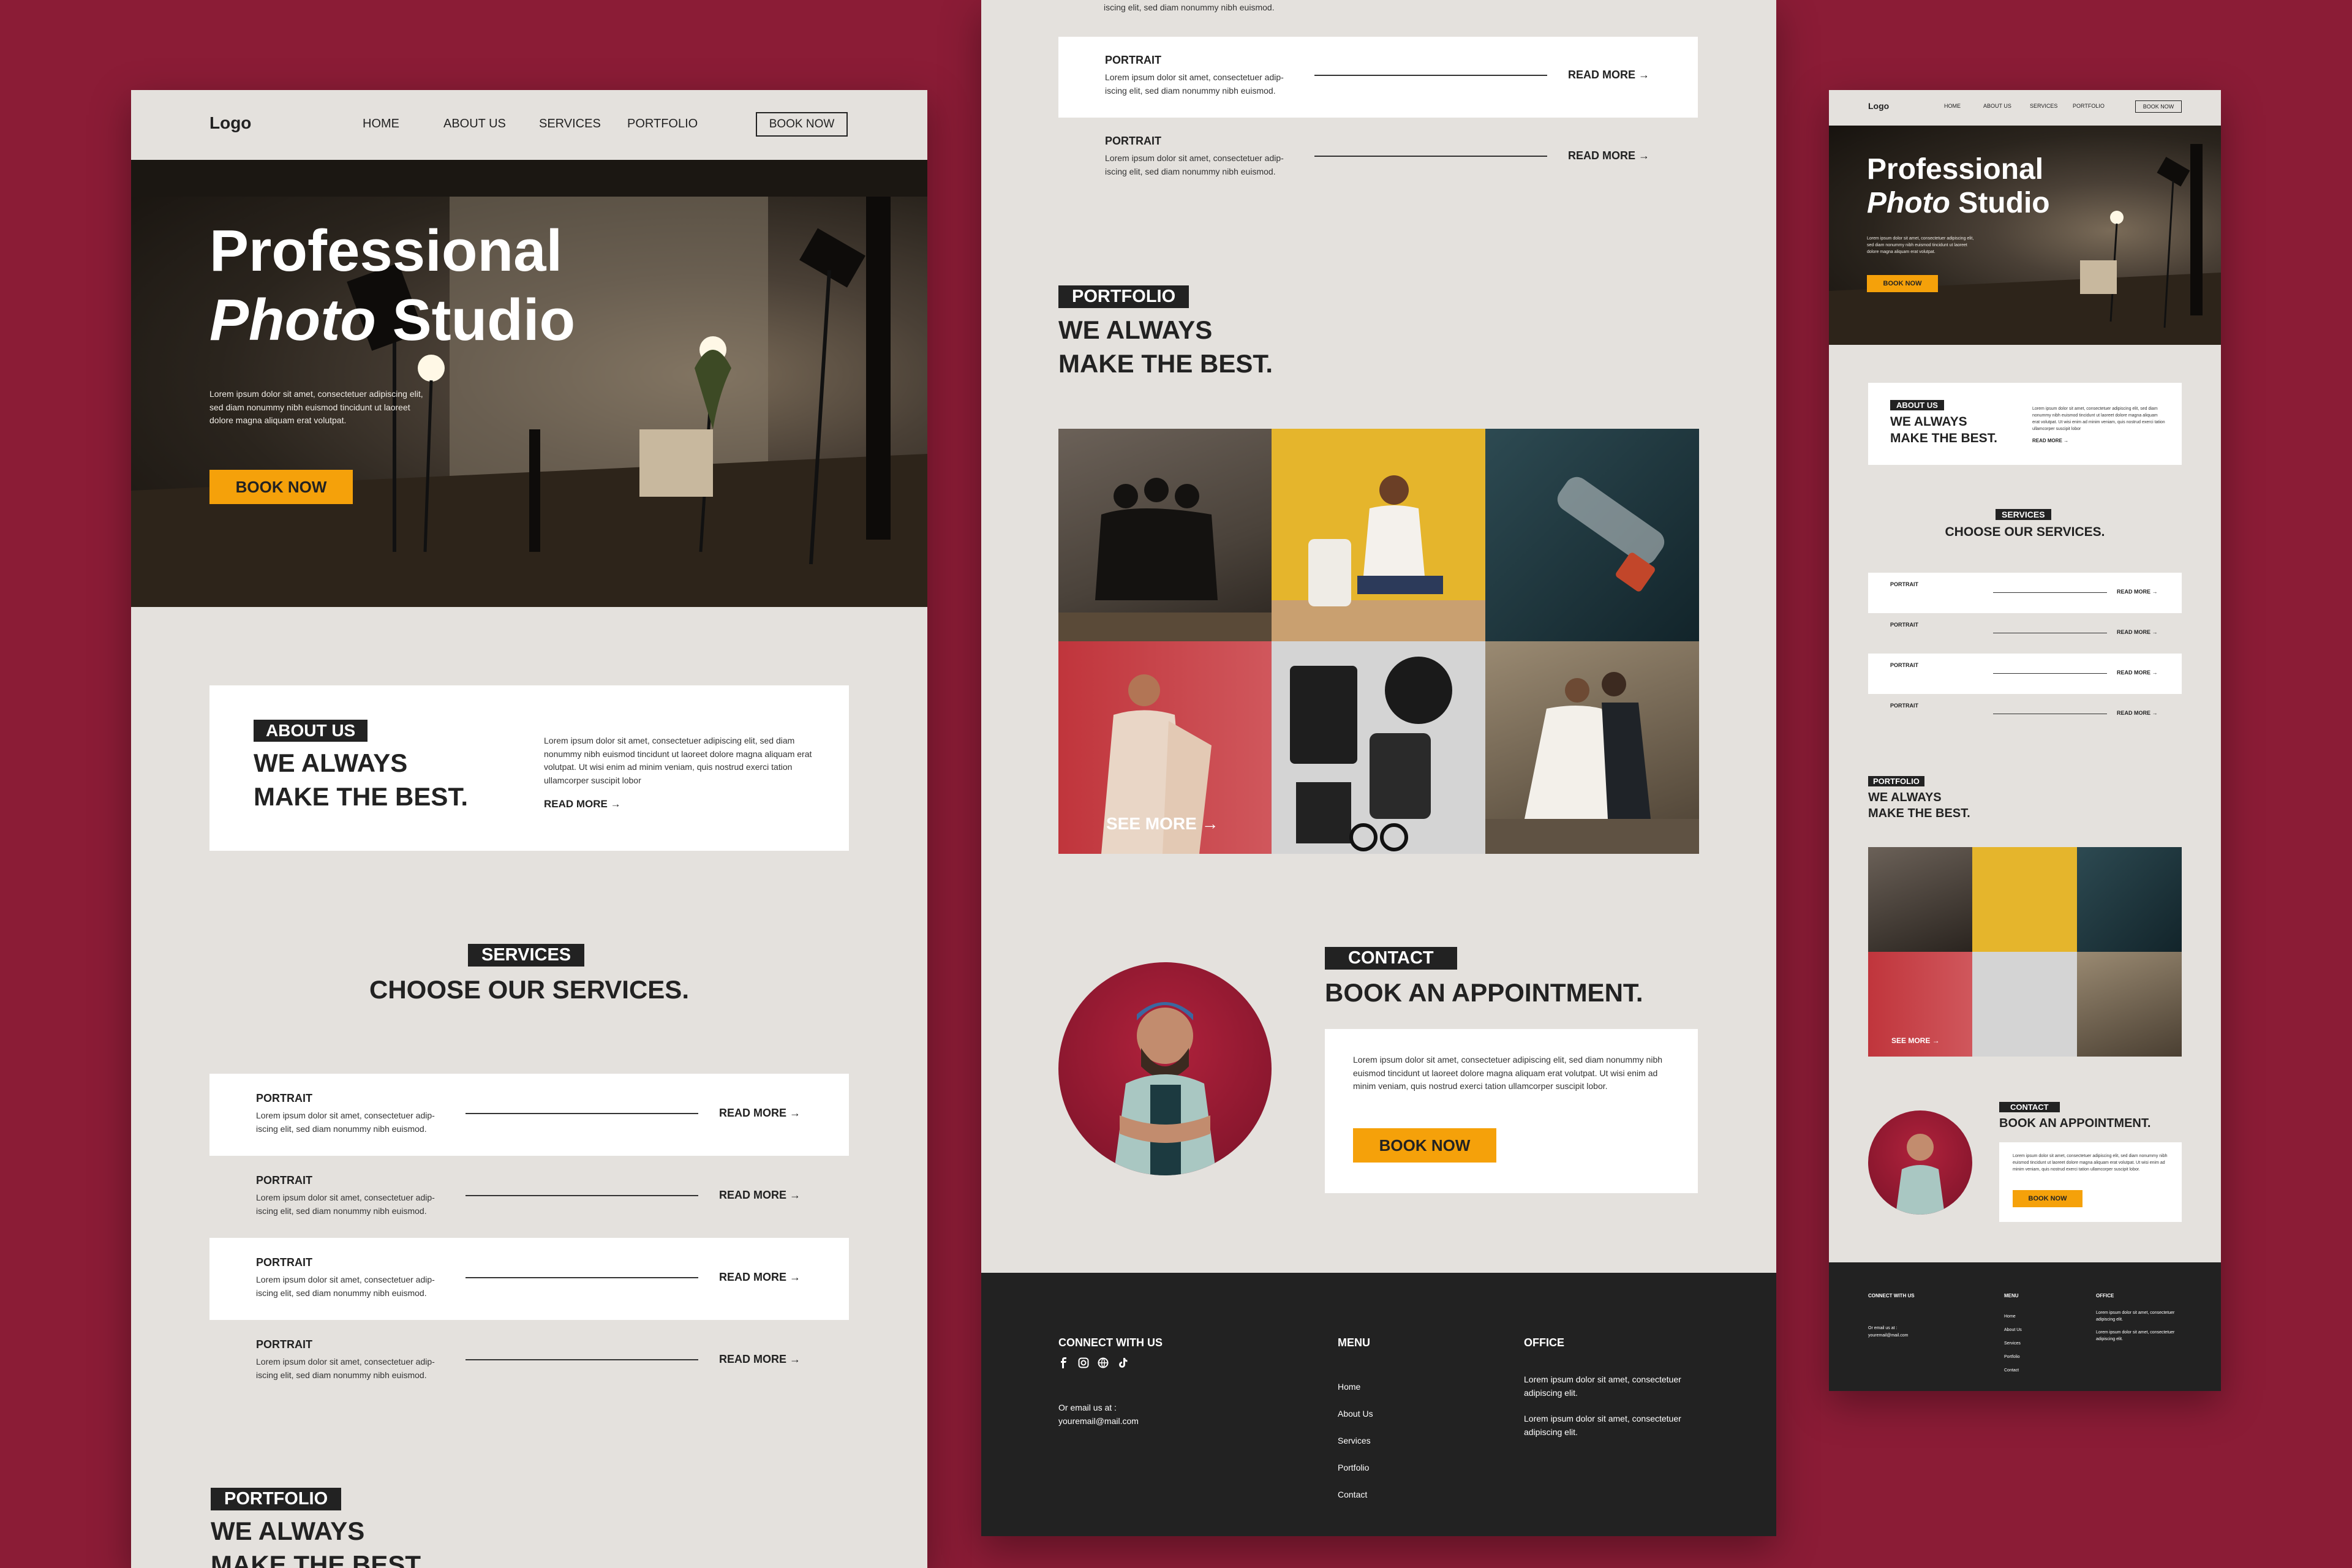 The image size is (2352, 1568). What do you see at coordinates (2050, 441) in the screenshot?
I see `mini-about-read-more: READ MORE →` at bounding box center [2050, 441].